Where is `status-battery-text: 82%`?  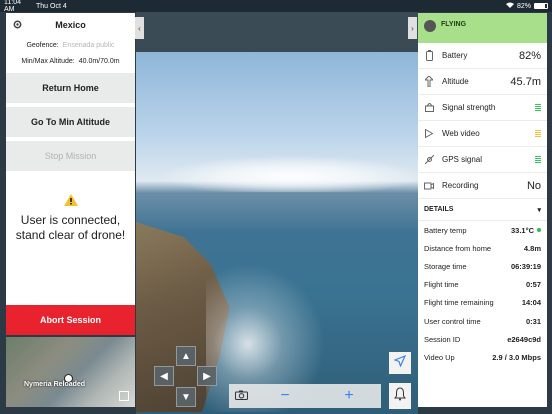 status-battery-text: 82% is located at coordinates (523, 6).